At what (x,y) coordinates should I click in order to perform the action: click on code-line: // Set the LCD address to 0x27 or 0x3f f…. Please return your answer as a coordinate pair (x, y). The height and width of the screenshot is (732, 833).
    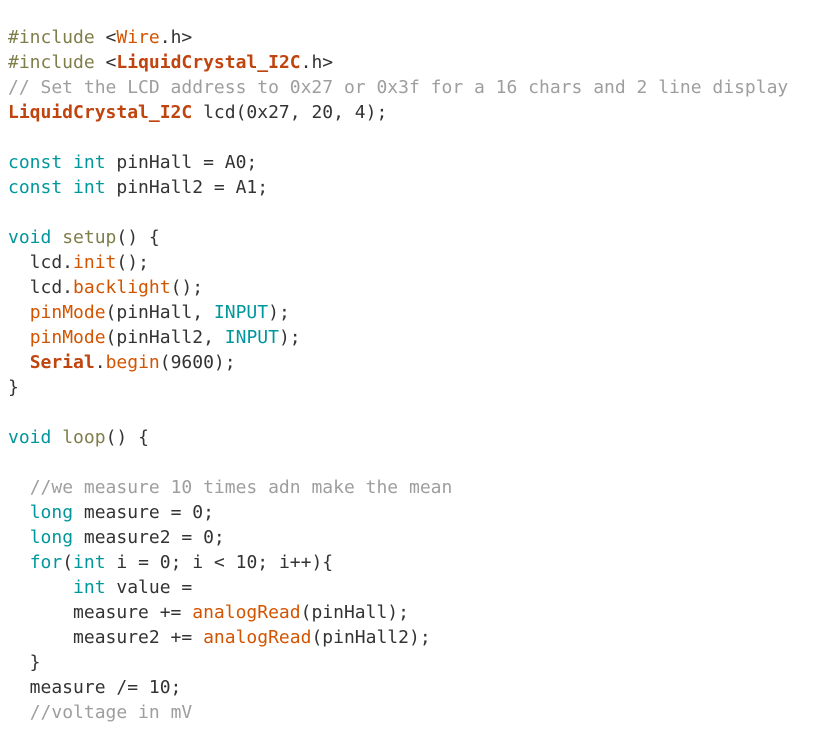
    Looking at the image, I should click on (420, 87).